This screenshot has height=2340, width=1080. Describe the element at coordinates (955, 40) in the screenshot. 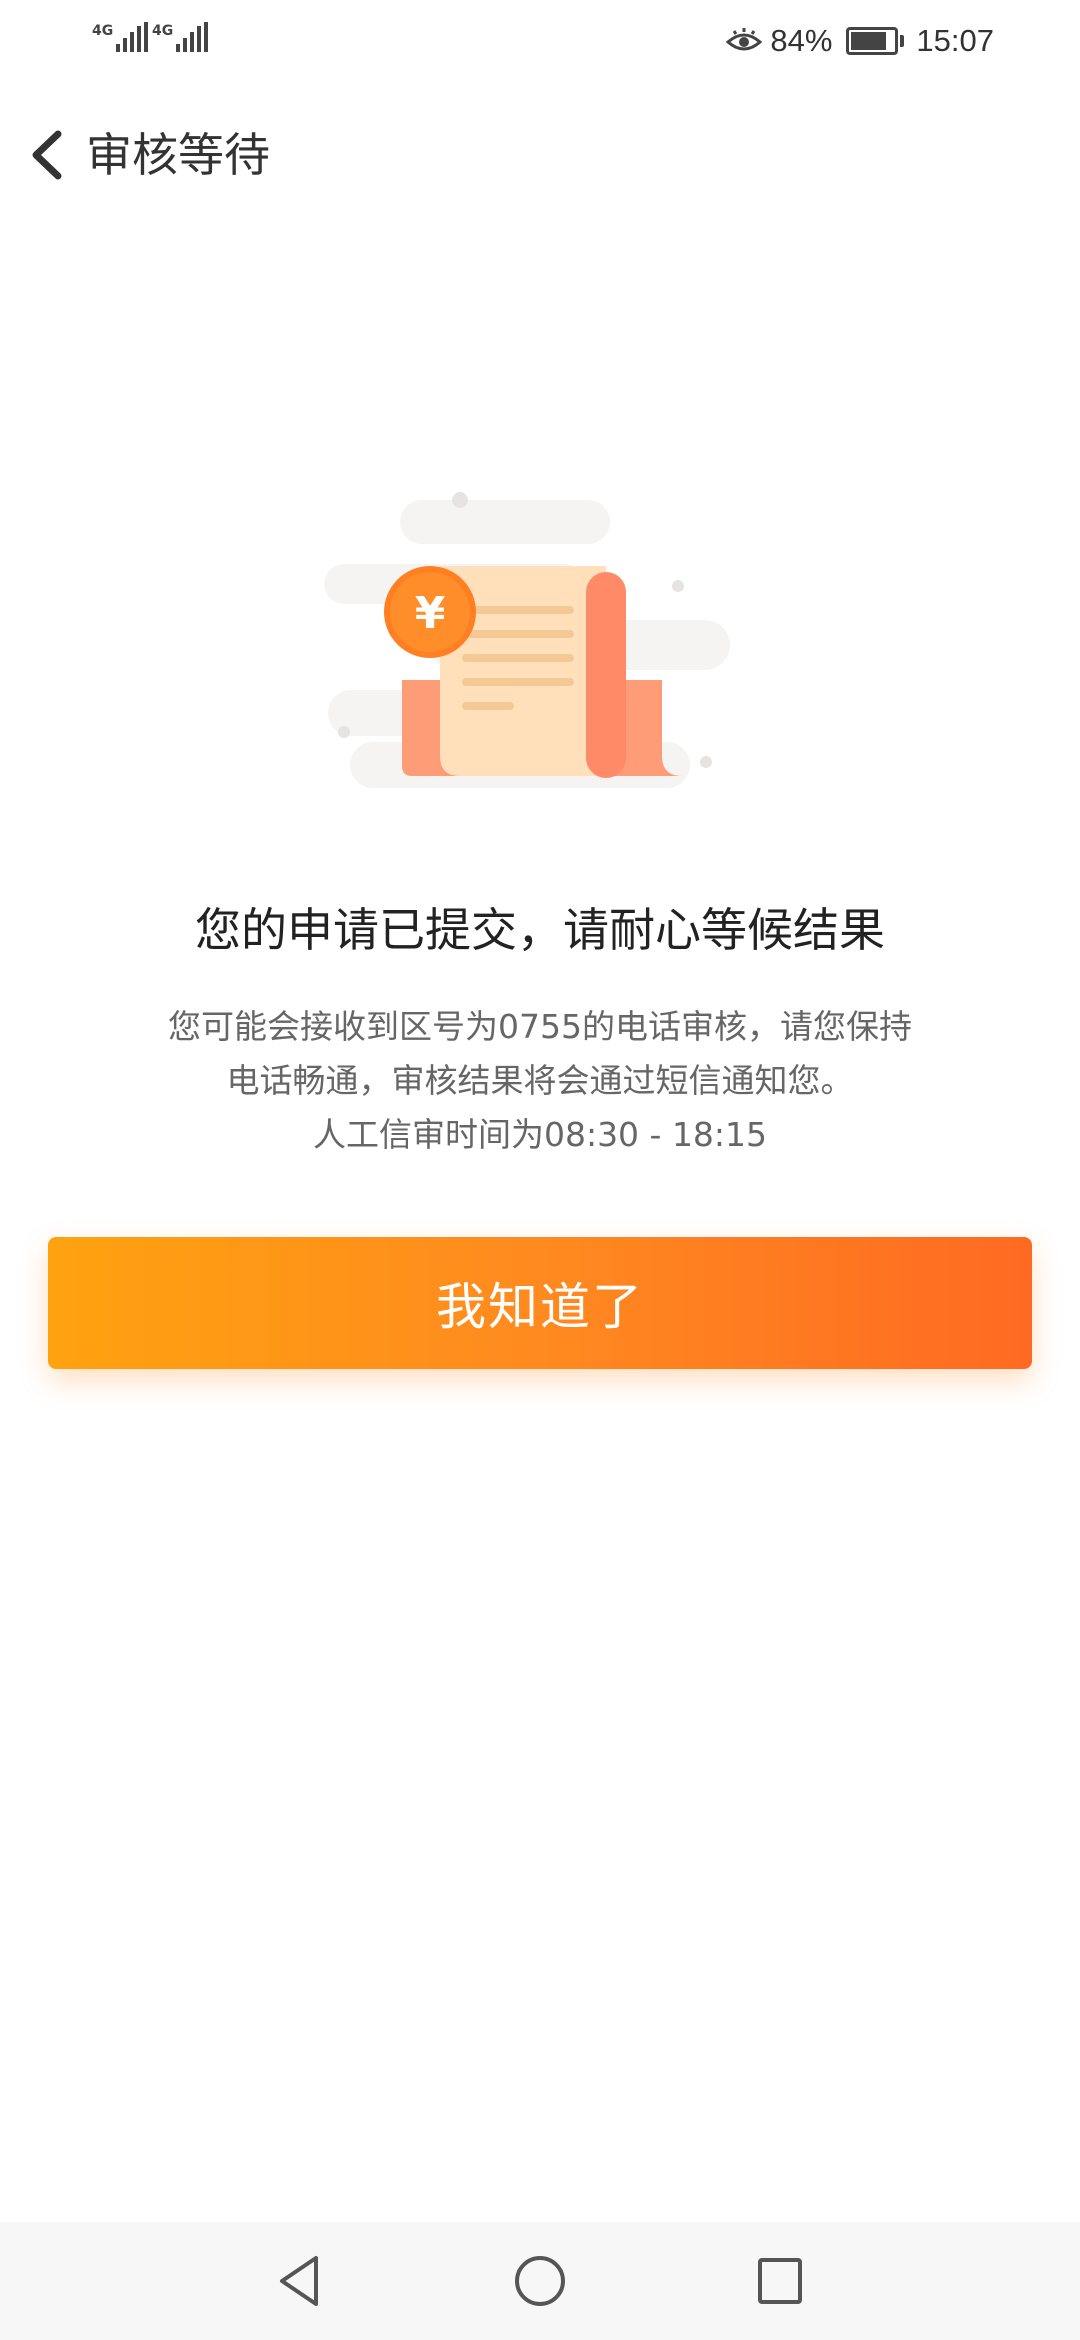

I see `clock: 15:07` at that location.